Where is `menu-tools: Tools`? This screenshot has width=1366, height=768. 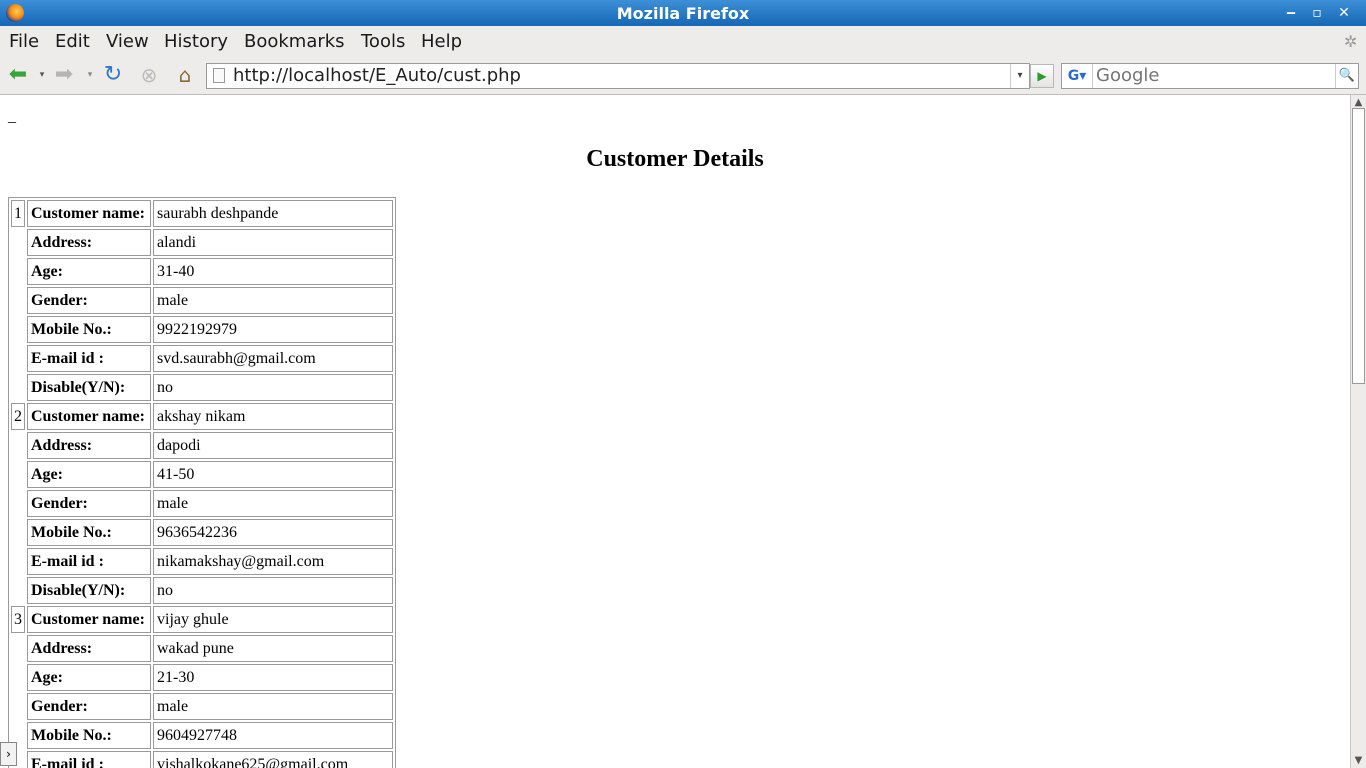 menu-tools: Tools is located at coordinates (383, 41).